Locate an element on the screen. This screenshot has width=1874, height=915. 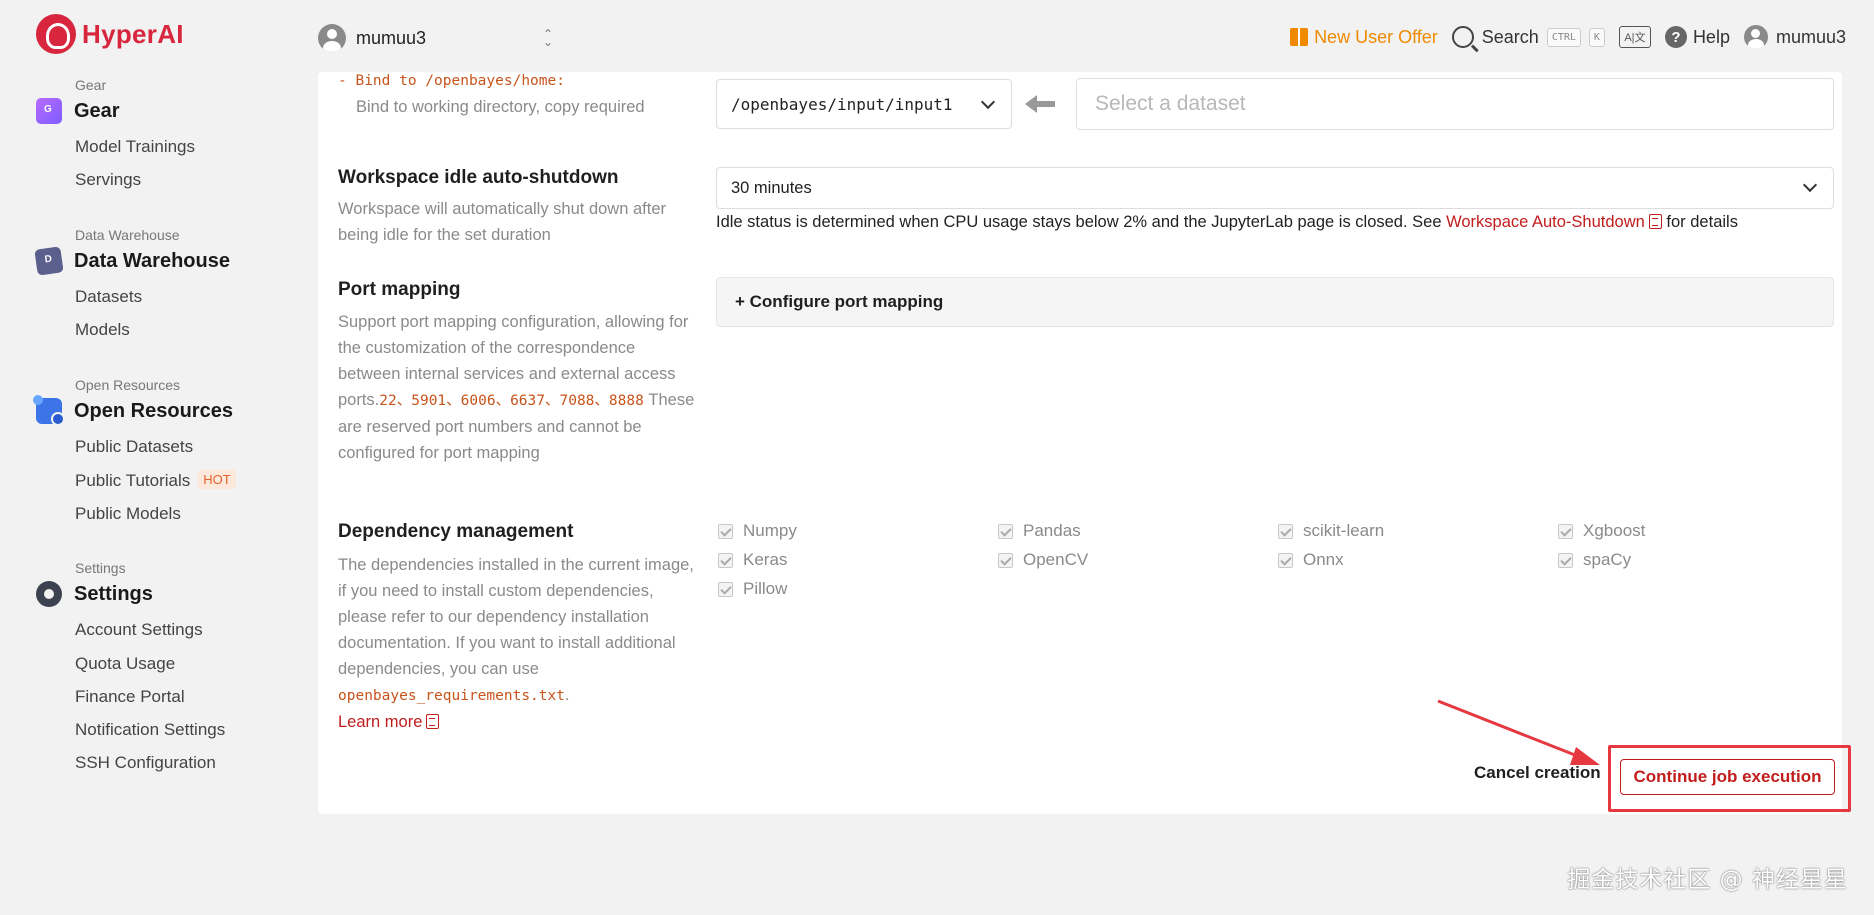
new-user-offer-link: New User Offer is located at coordinates (1364, 37).